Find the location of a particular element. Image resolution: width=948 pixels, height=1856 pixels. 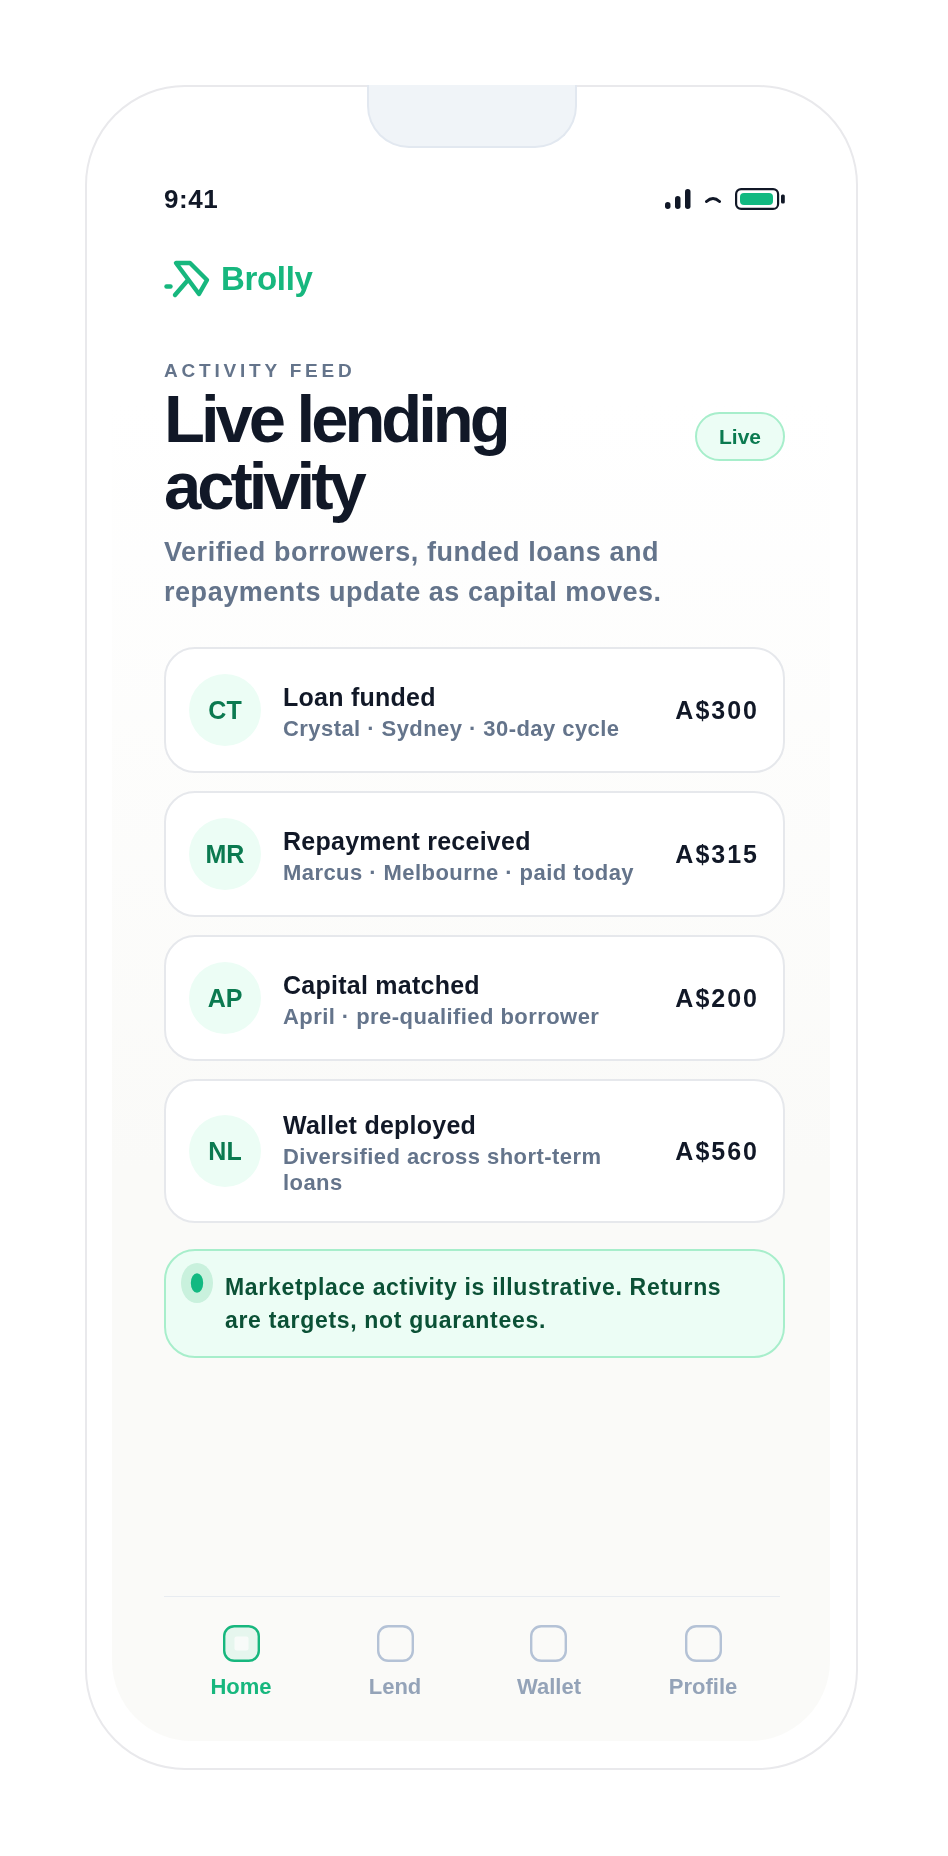

activity-title: Repayment received is located at coordinates (407, 841).